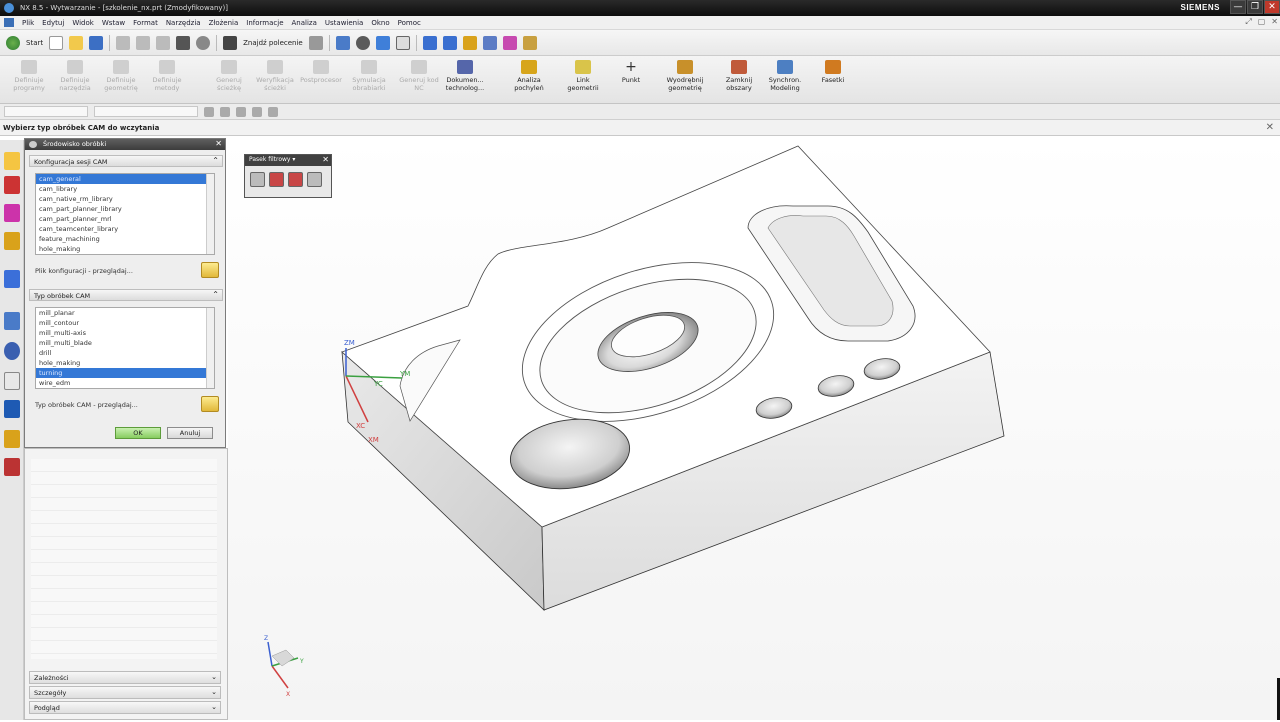 This screenshot has width=1280, height=722. Describe the element at coordinates (125, 179) in the screenshot. I see `list-item: cam_general` at that location.